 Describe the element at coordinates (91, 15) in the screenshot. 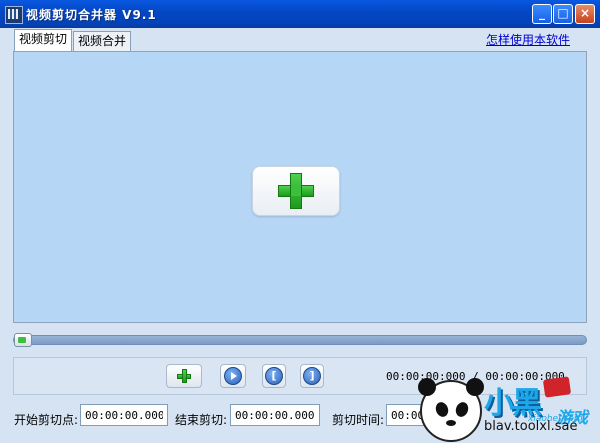

I see `window-title: 视频剪切合并器 V9.1` at that location.